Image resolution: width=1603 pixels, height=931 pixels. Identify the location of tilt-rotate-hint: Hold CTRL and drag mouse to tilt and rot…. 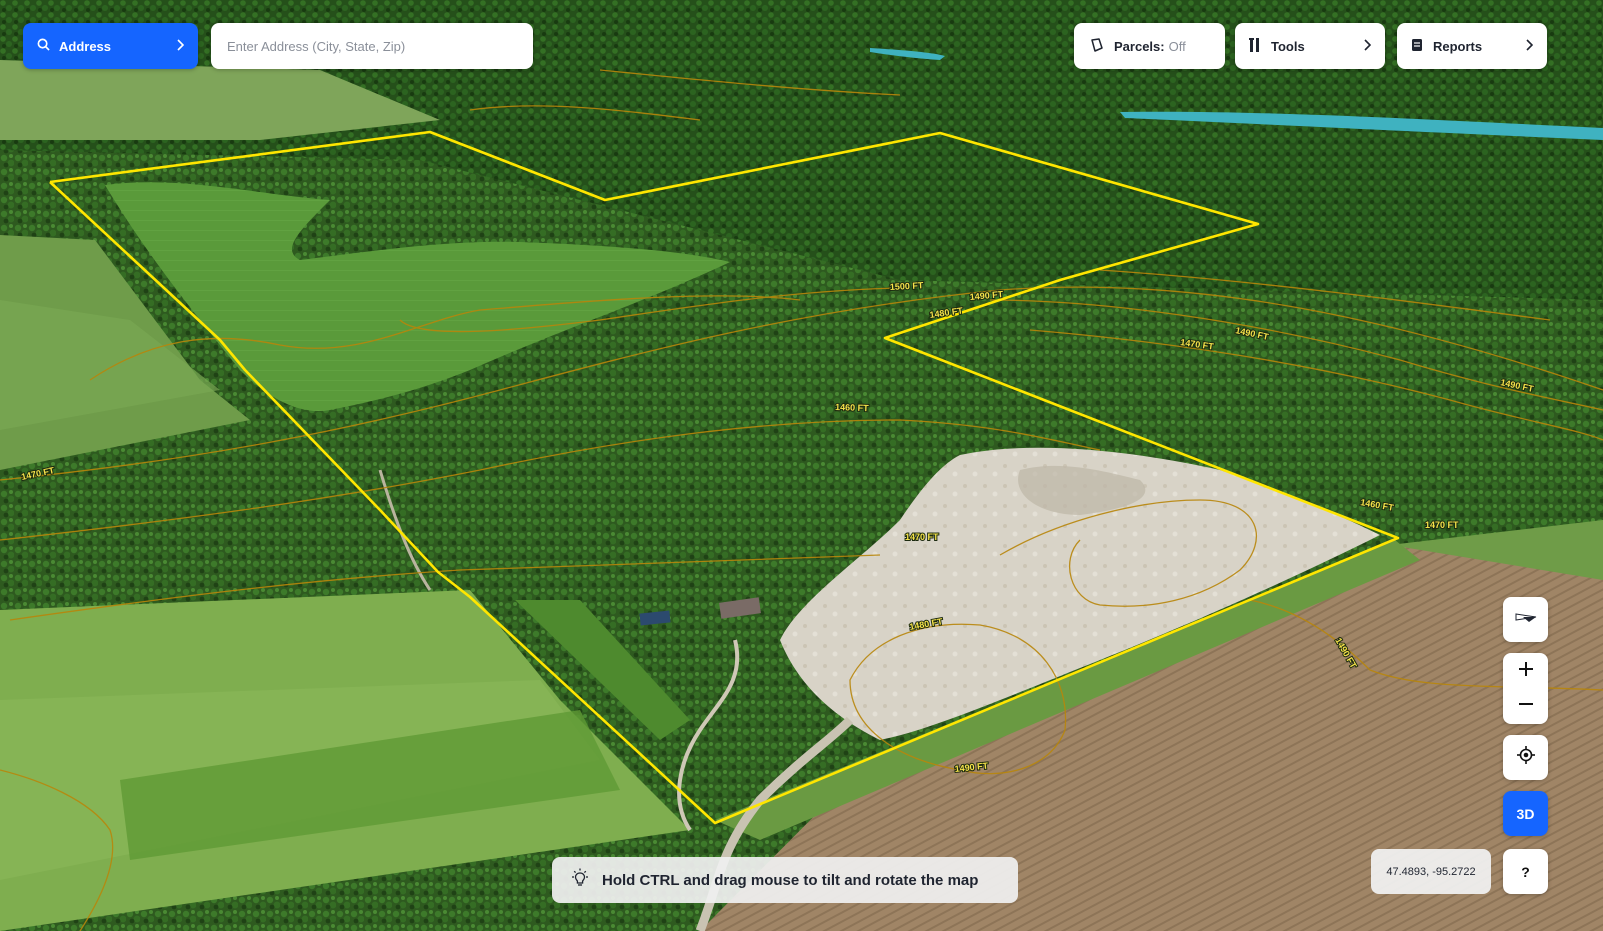
(785, 880).